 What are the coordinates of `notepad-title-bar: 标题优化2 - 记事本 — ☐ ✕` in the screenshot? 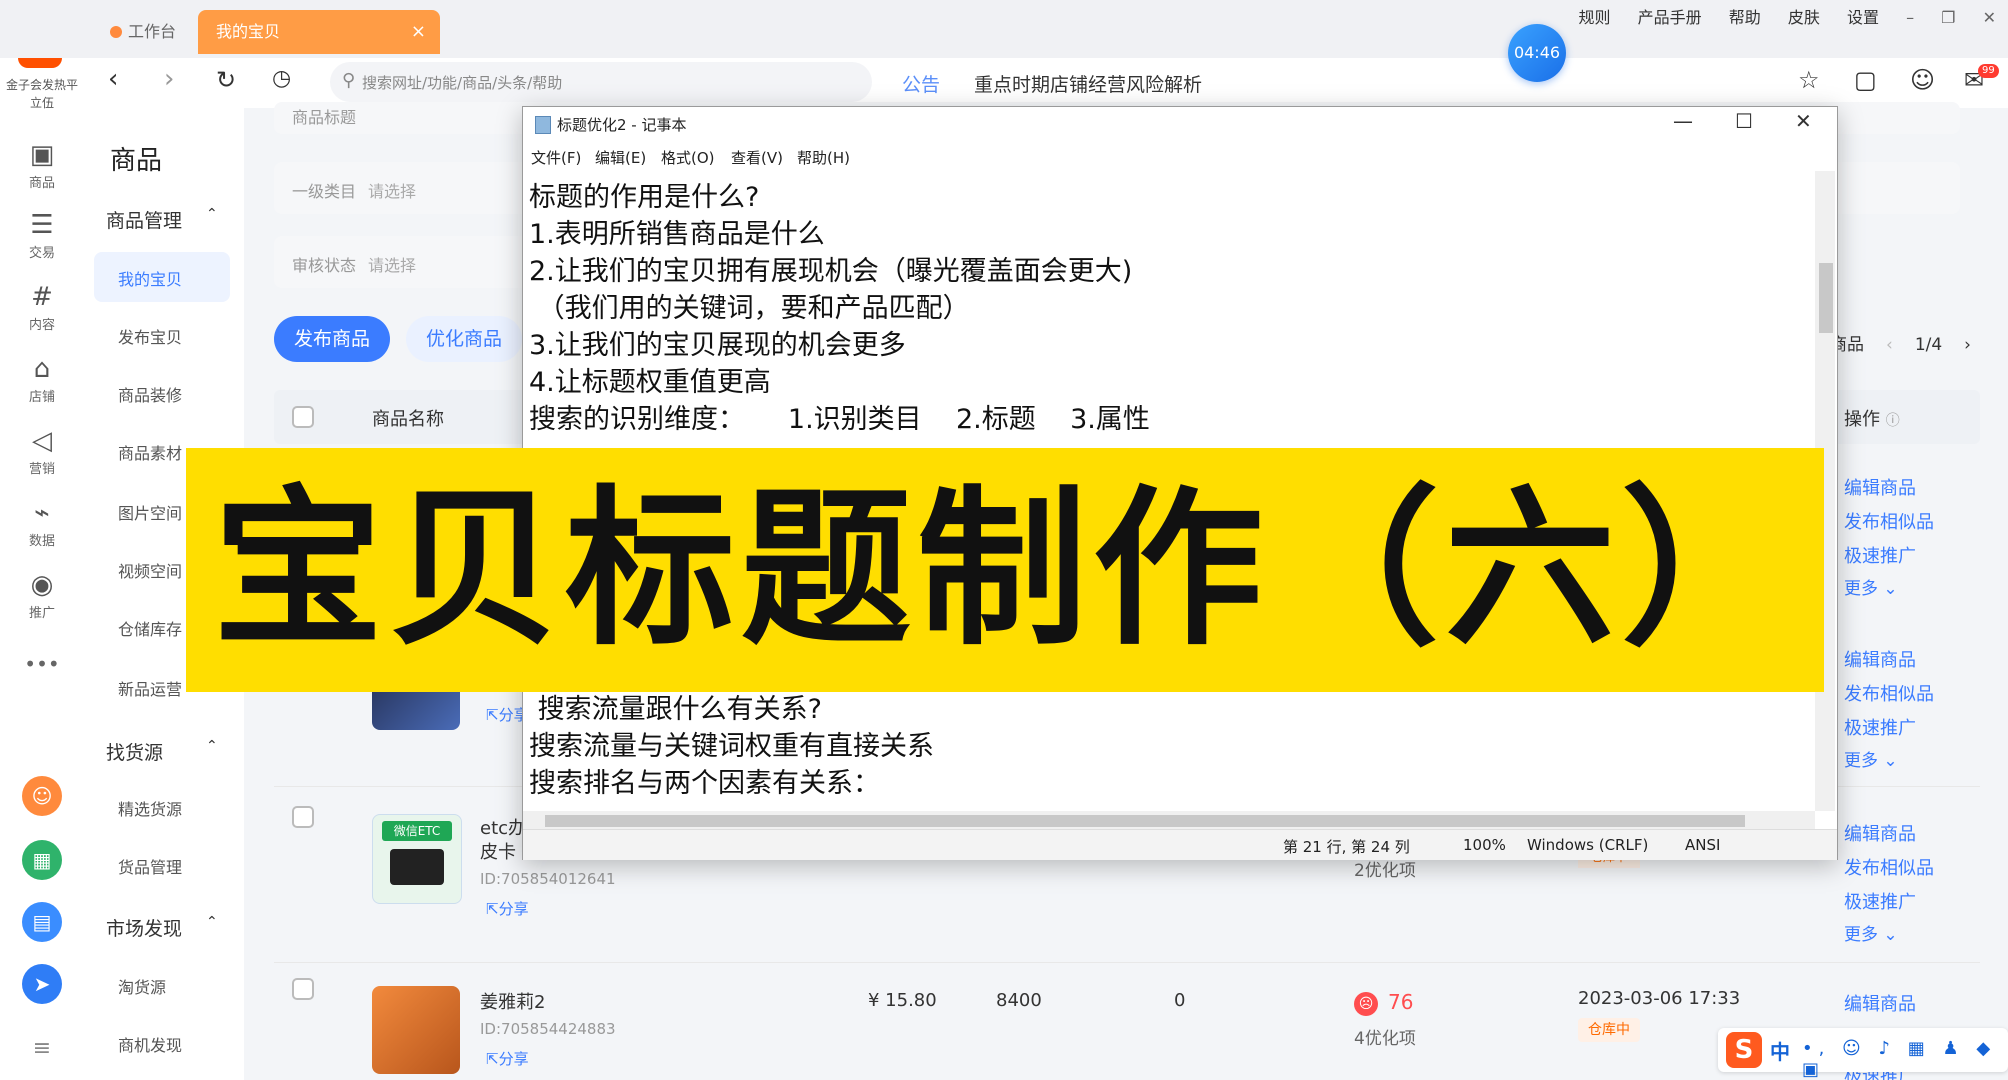 It's located at (1180, 124).